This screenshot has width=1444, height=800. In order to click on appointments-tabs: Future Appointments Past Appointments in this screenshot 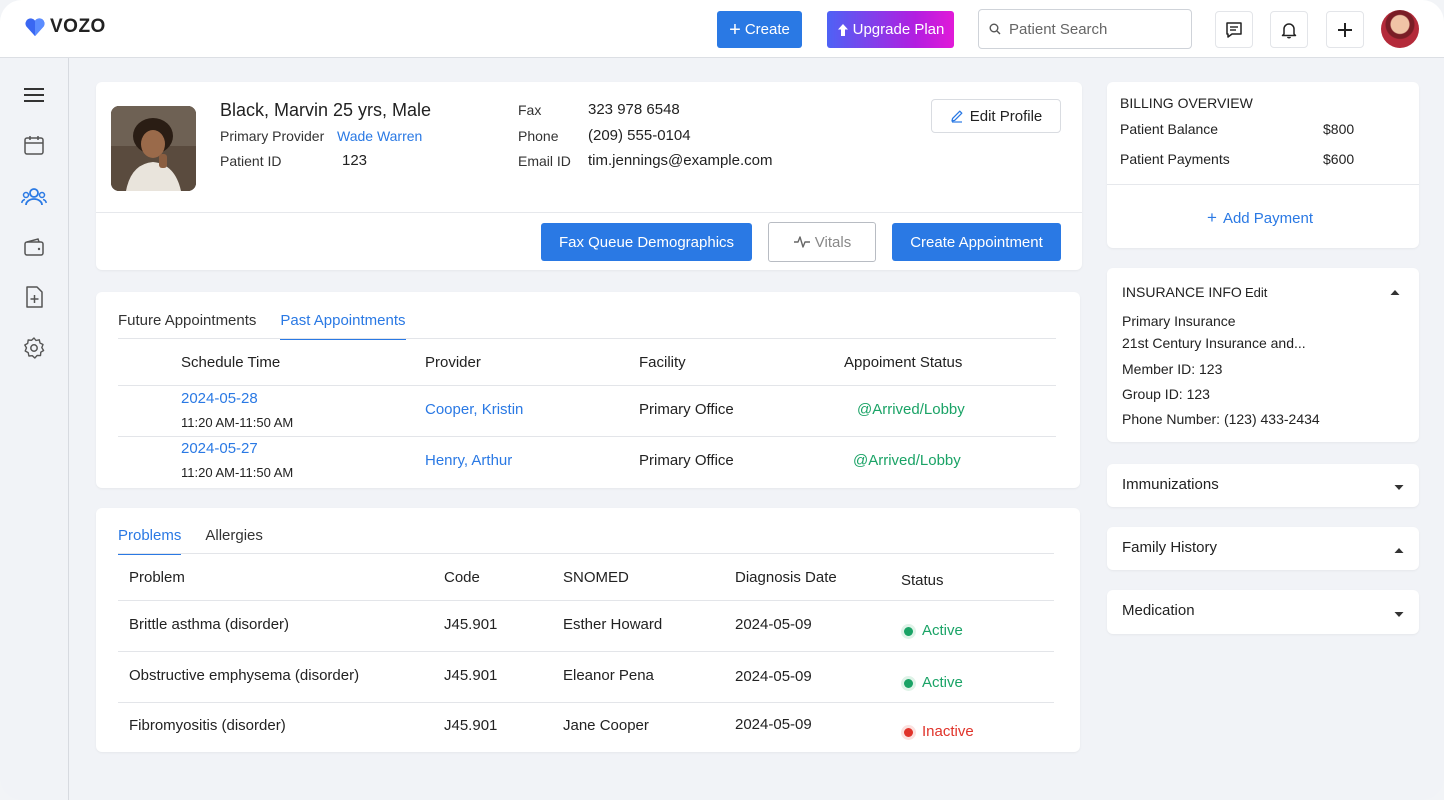, I will do `click(262, 326)`.